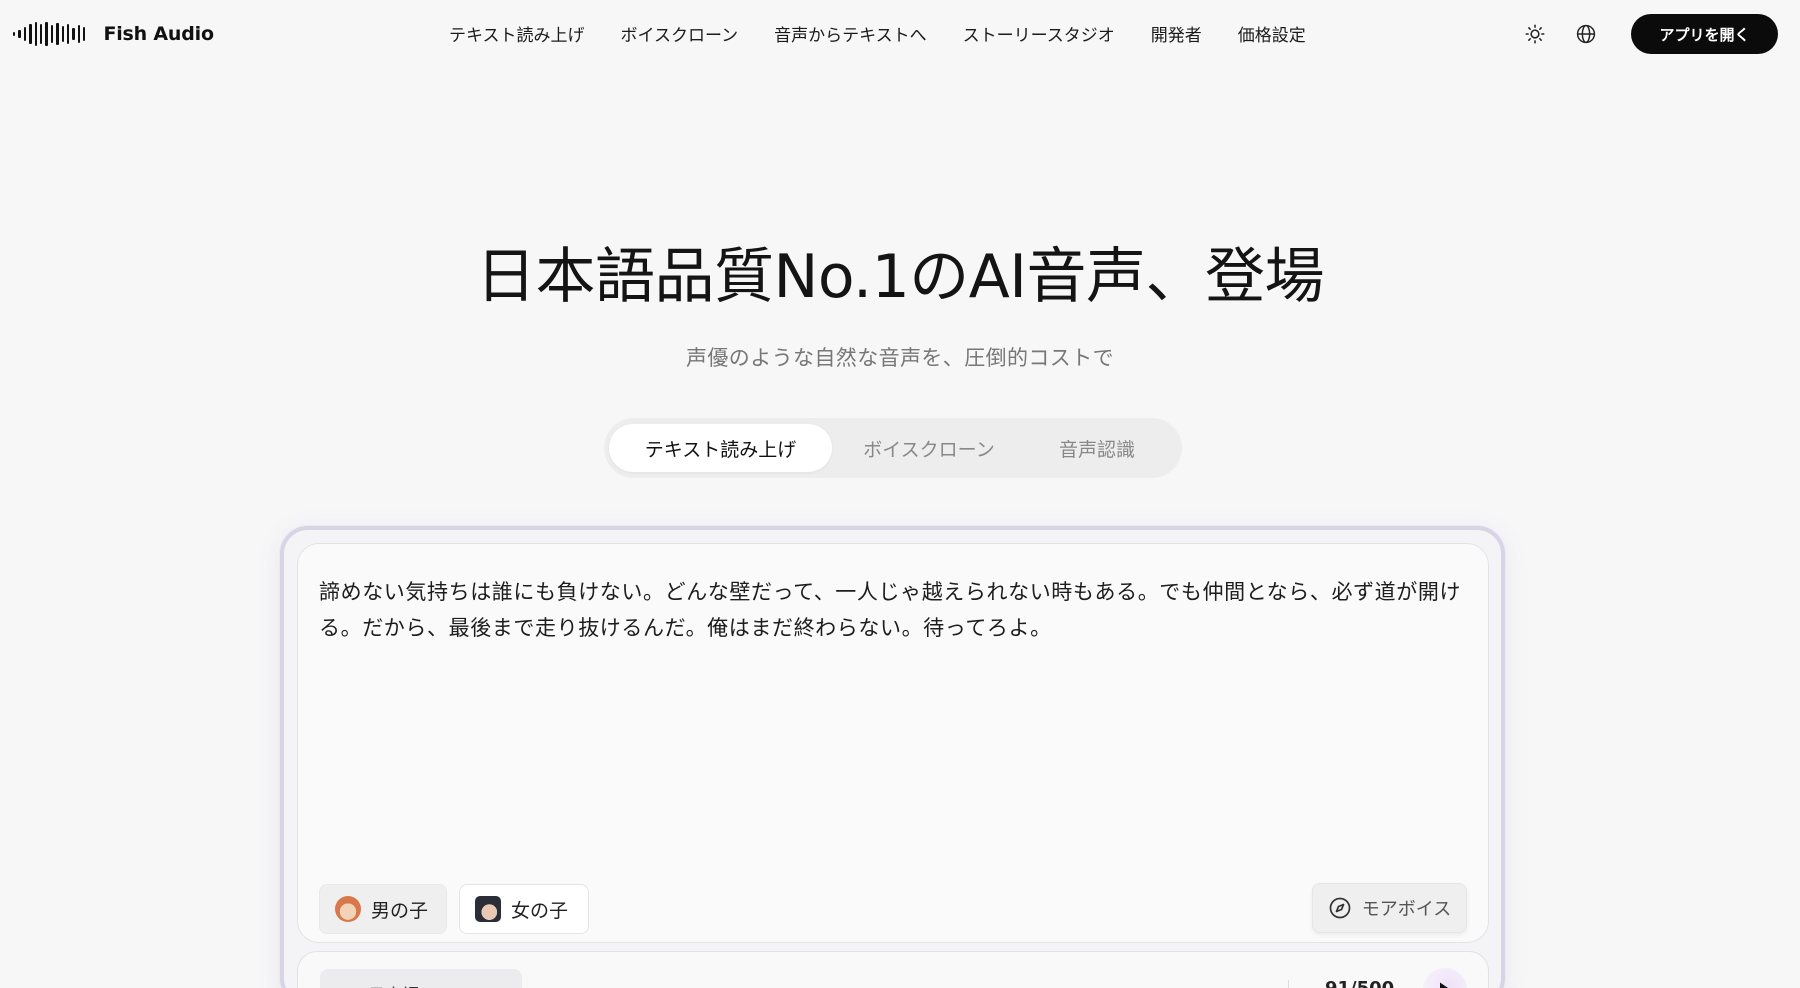  I want to click on nav-link-text-to-speech: テキスト読み上げ, so click(517, 33).